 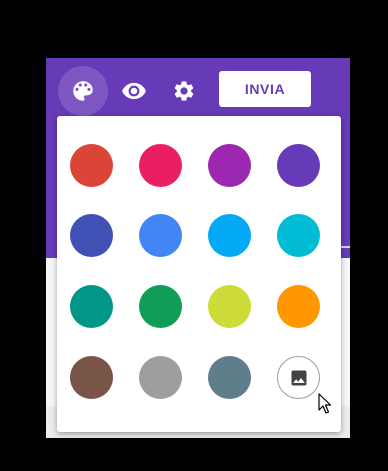 I want to click on color-swatch-purple, so click(x=229, y=165).